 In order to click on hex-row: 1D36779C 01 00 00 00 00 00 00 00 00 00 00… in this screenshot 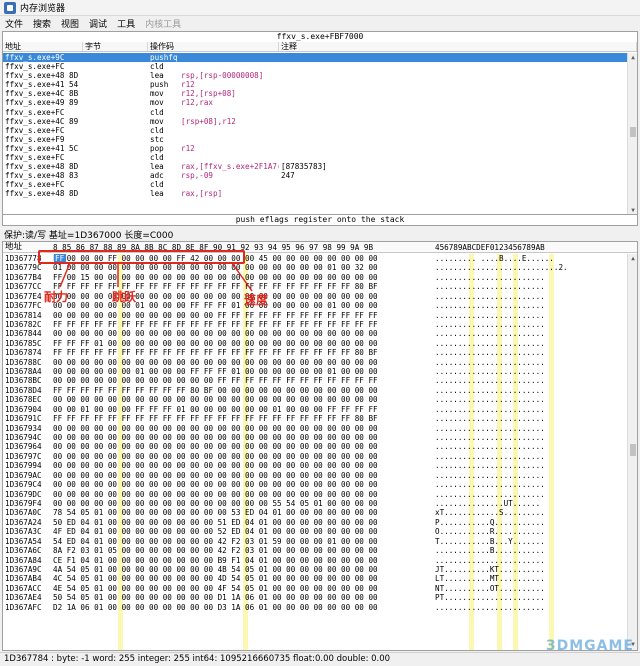, I will do `click(315, 267)`.